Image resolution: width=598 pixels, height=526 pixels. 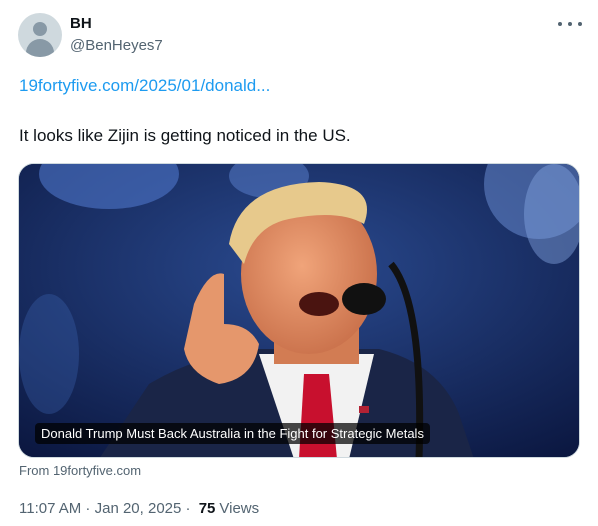 I want to click on views-count: 75, so click(x=207, y=508).